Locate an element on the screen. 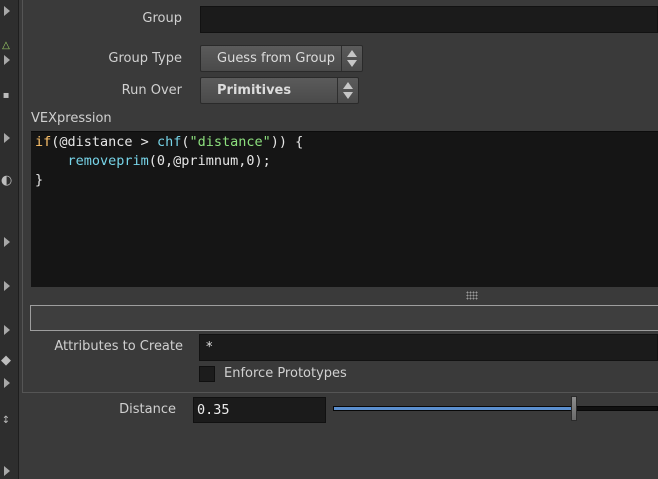 The width and height of the screenshot is (658, 479). run-over-label: Run Over is located at coordinates (151, 90).